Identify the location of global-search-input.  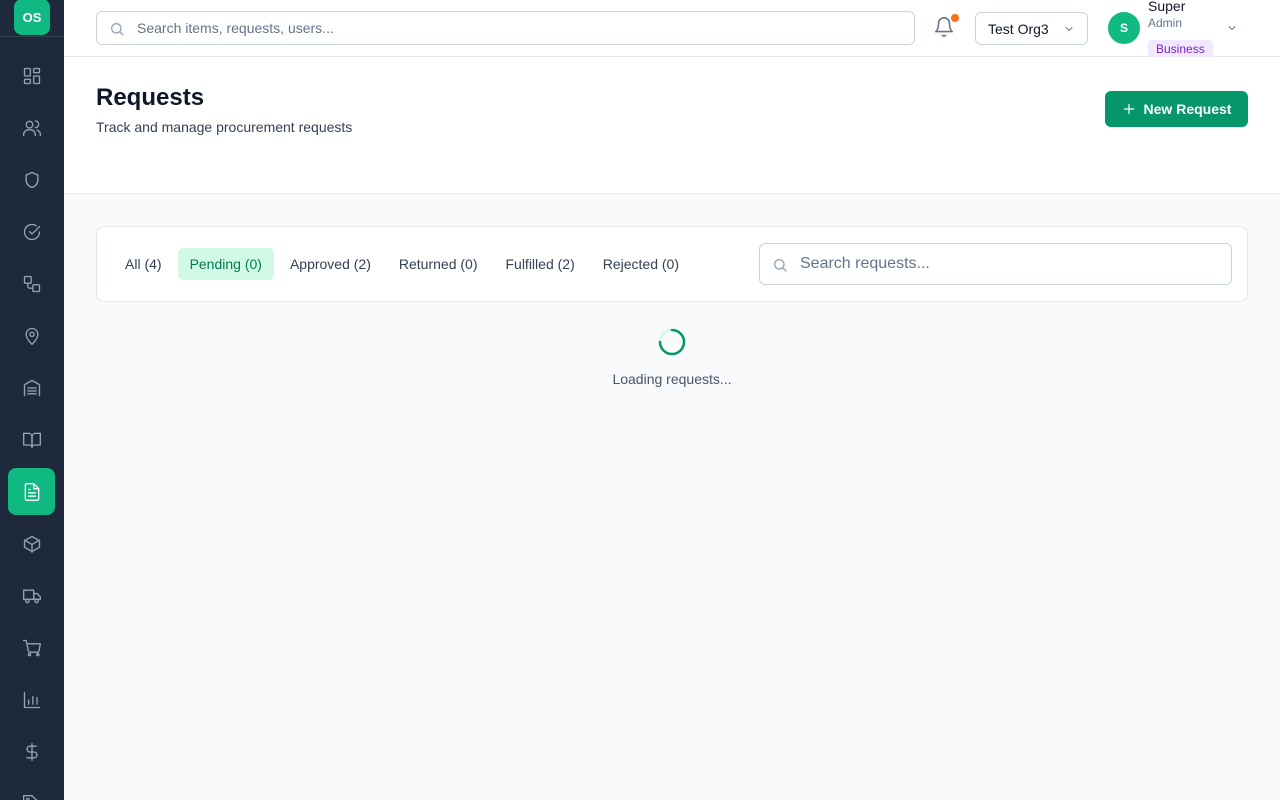
(517, 28).